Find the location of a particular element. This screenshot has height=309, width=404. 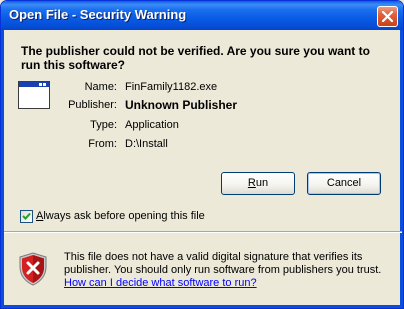

always-ask-label: Always ask before opening this file is located at coordinates (120, 216).